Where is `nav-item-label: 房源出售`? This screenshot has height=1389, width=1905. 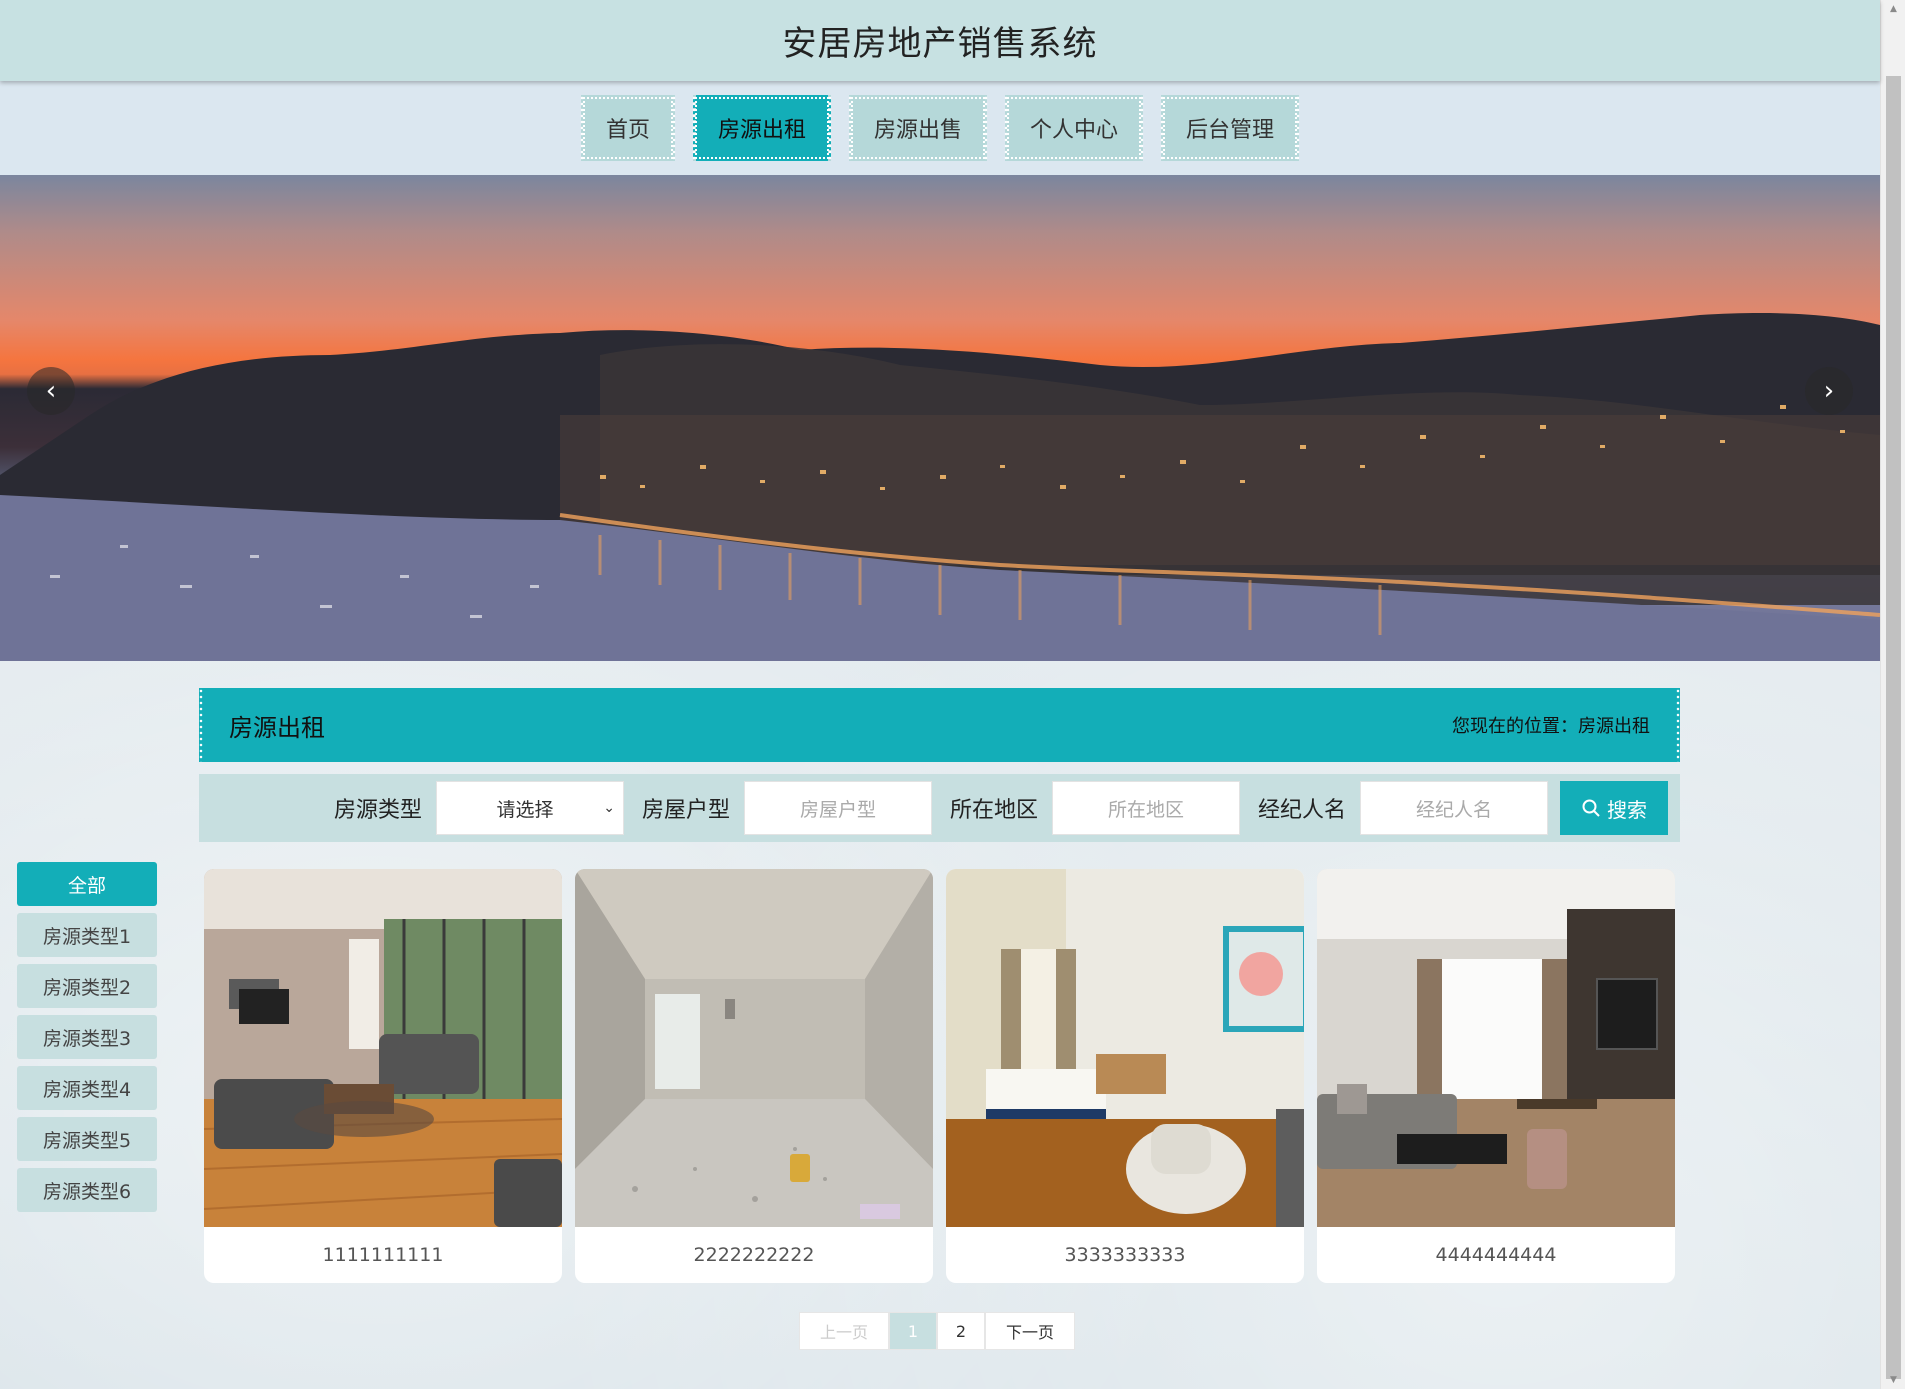 nav-item-label: 房源出售 is located at coordinates (917, 130).